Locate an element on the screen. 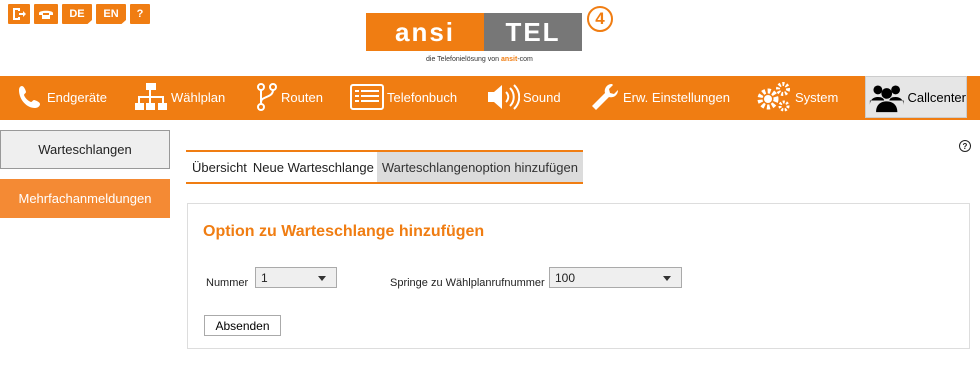 This screenshot has height=365, width=980. wrench-icon is located at coordinates (605, 96).